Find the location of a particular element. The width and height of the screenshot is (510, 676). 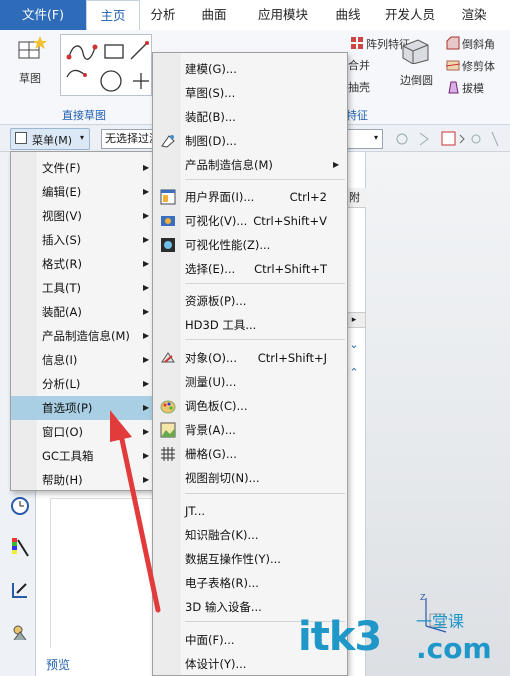

tab-app-module: 应用模块 is located at coordinates (283, 15).